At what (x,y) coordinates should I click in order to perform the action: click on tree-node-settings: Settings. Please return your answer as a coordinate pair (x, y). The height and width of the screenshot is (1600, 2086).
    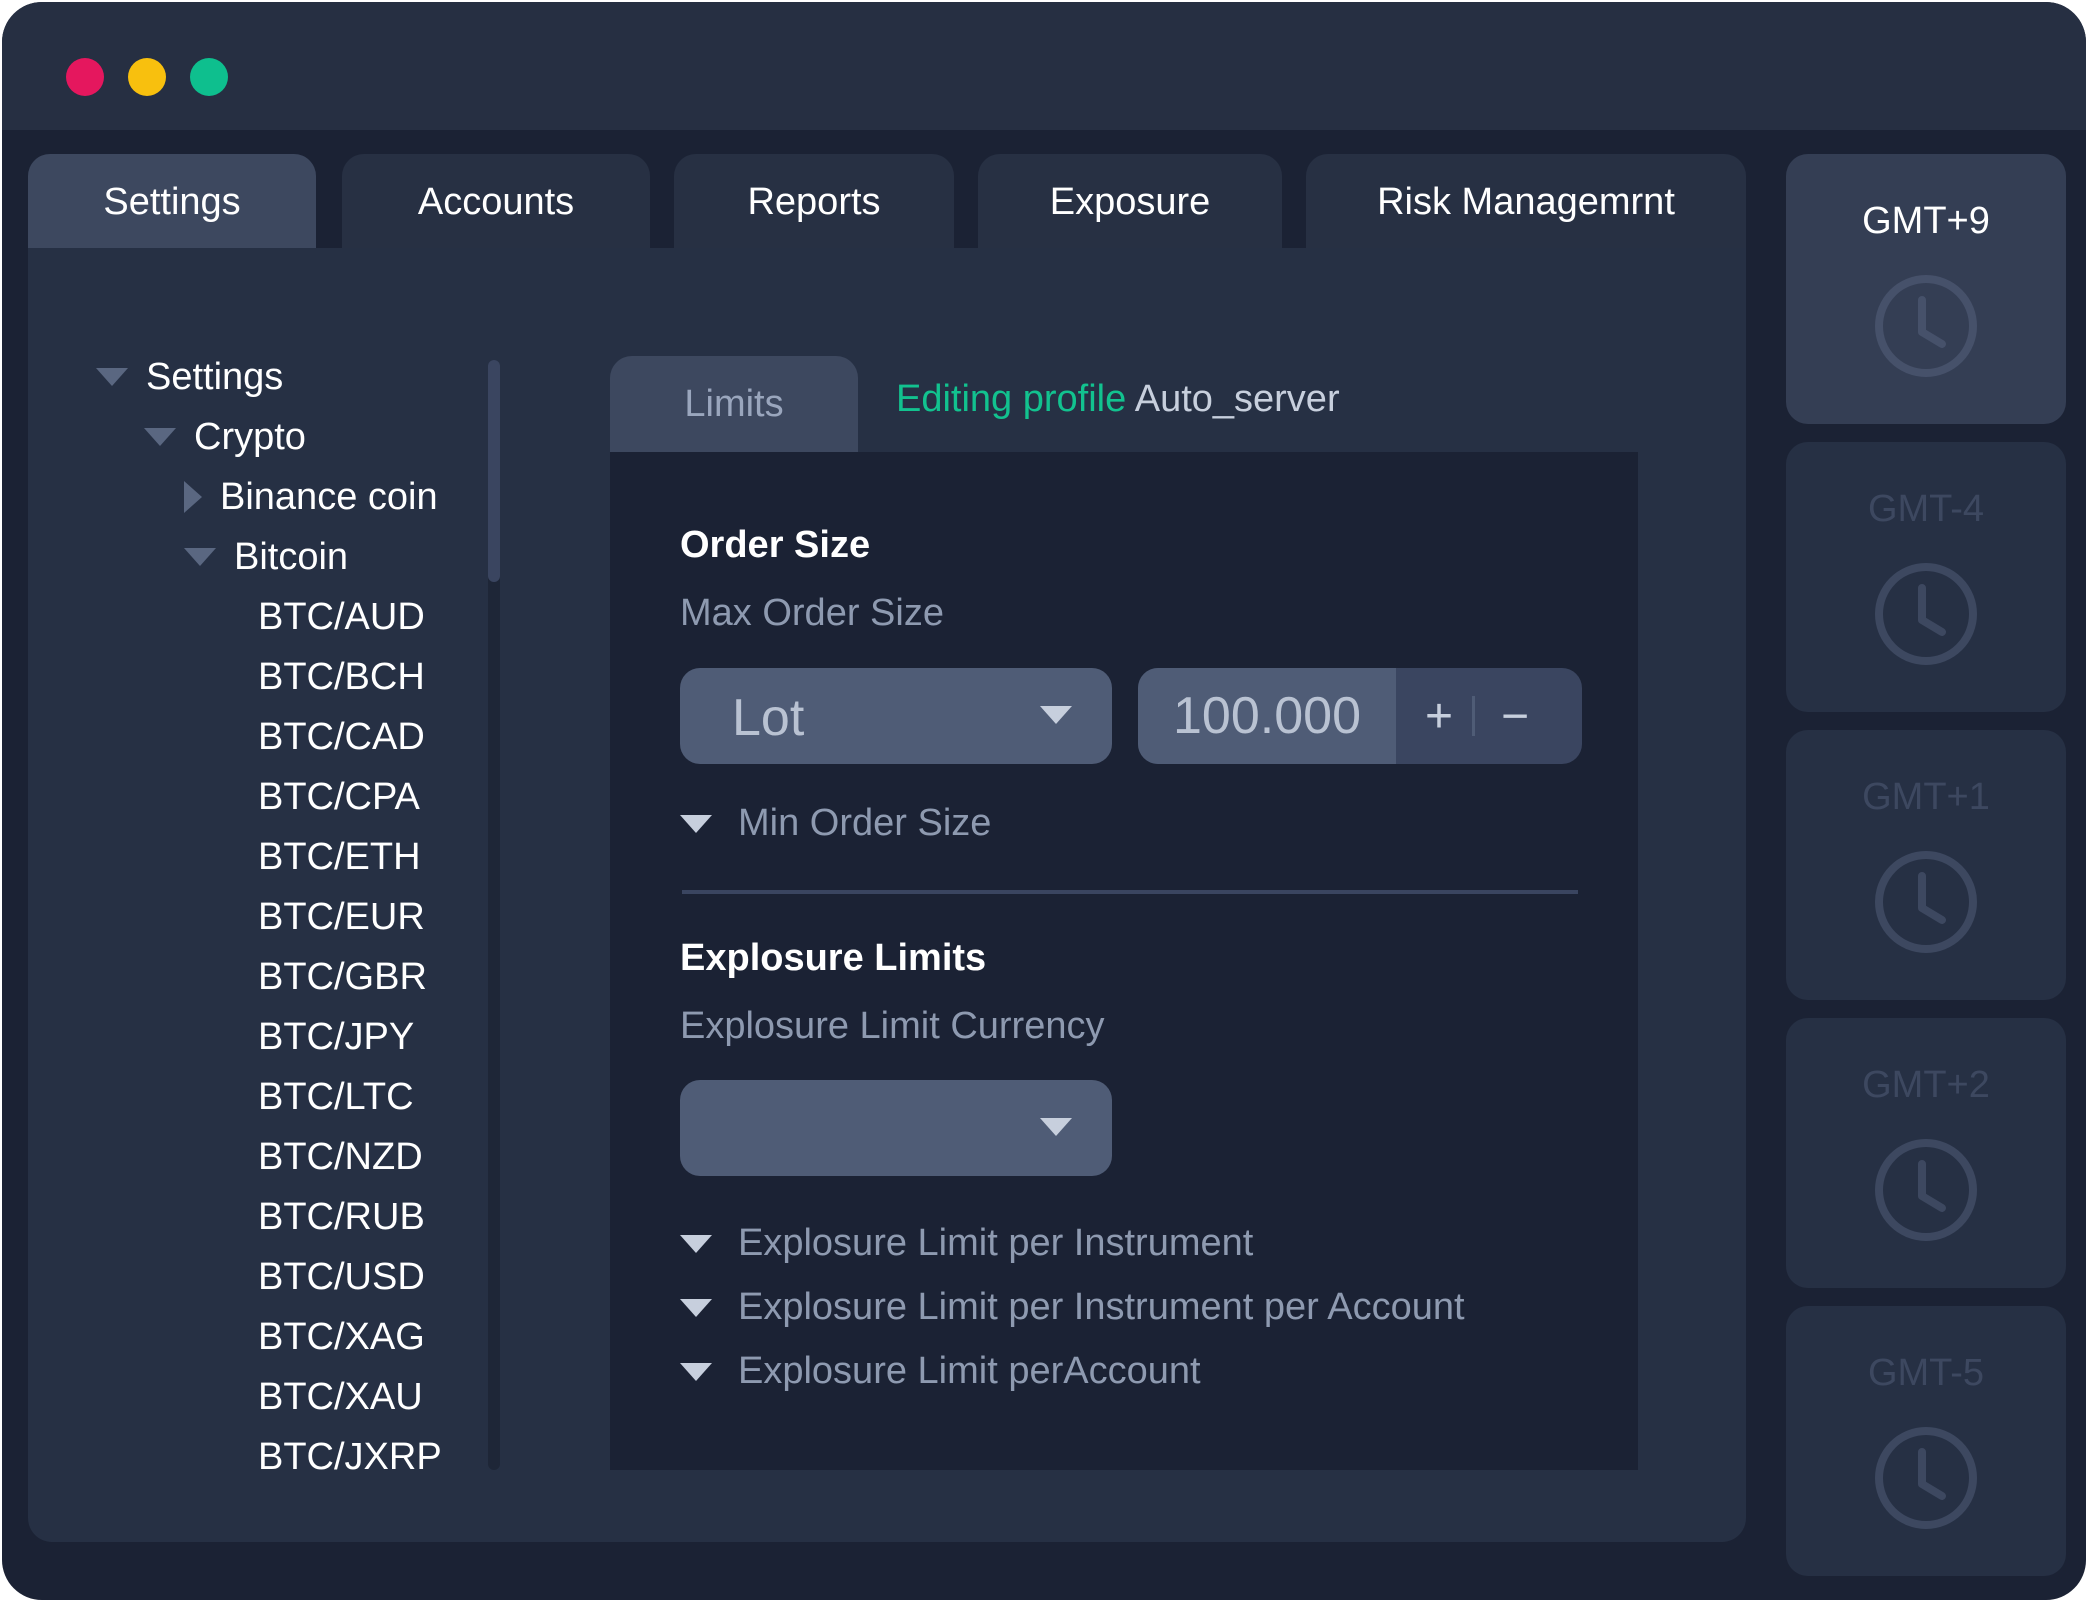
    Looking at the image, I should click on (189, 377).